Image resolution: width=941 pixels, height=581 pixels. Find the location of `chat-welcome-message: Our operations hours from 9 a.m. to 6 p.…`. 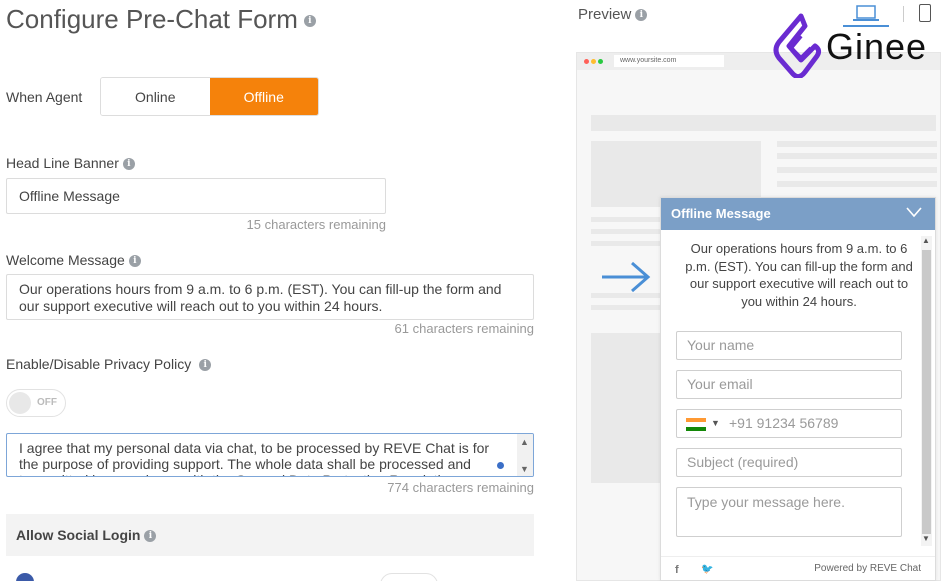

chat-welcome-message: Our operations hours from 9 a.m. to 6 p.… is located at coordinates (799, 275).